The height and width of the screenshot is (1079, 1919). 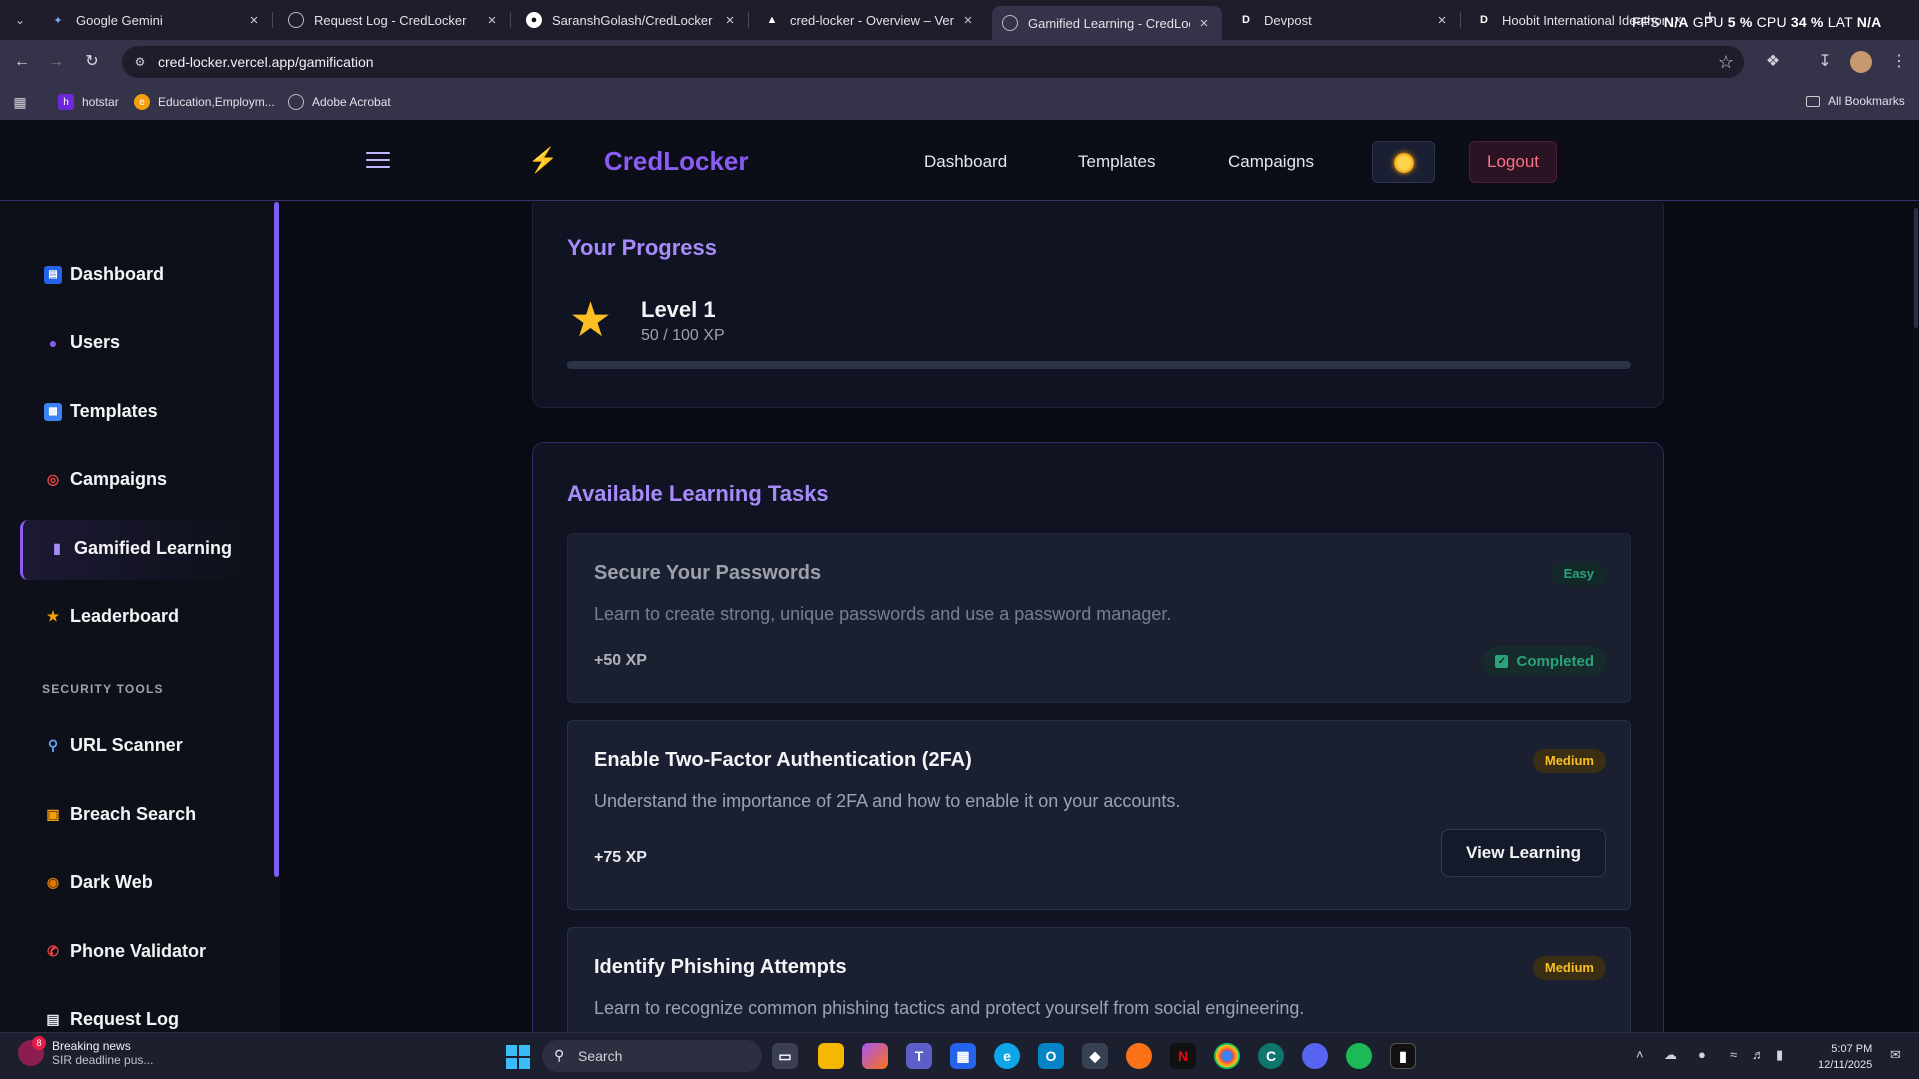 What do you see at coordinates (831, 1056) in the screenshot?
I see `file-explorer-icon` at bounding box center [831, 1056].